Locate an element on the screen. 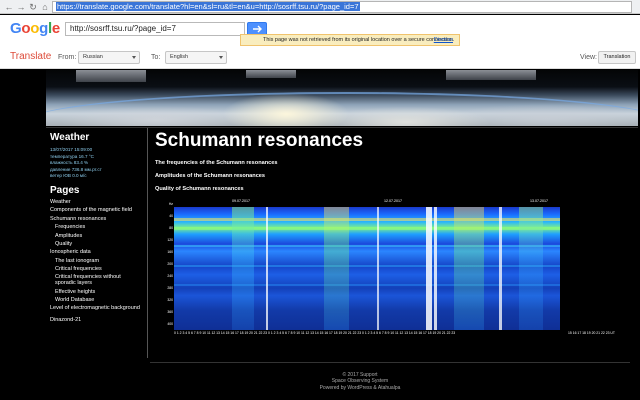 This screenshot has width=640, height=400. spectrogram-date-label: 09.07.2017 is located at coordinates (241, 201).